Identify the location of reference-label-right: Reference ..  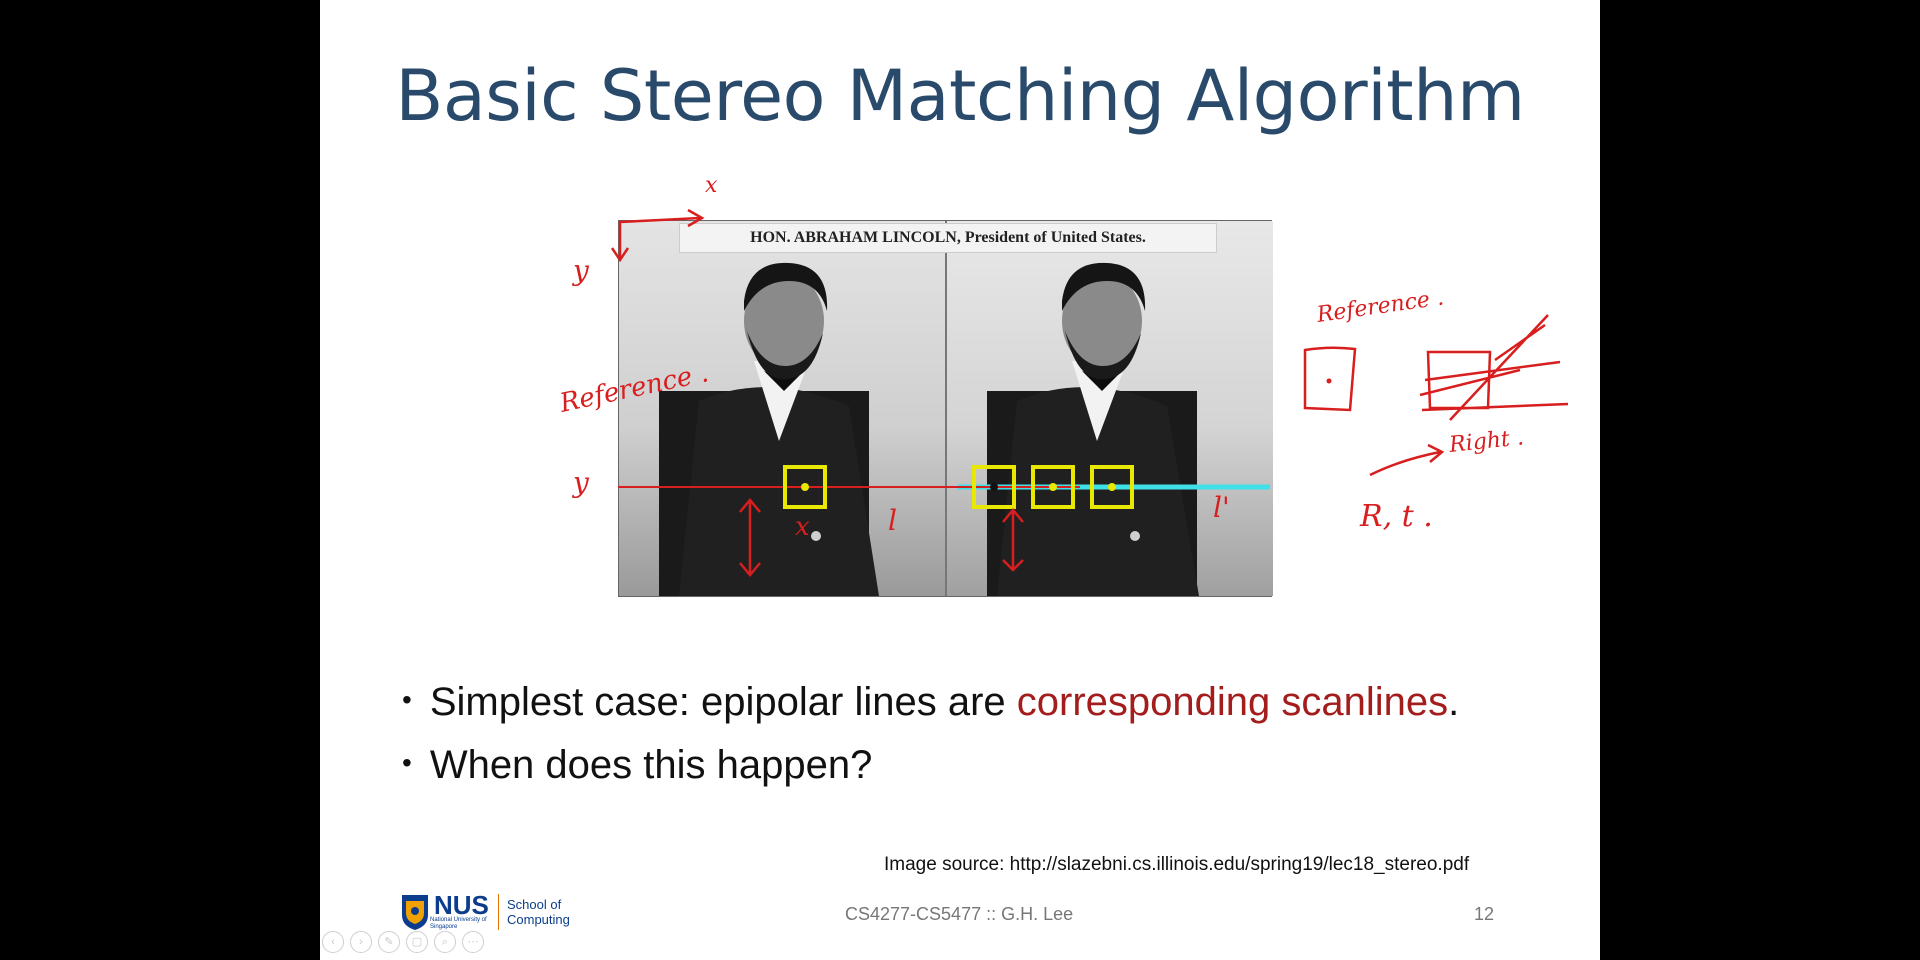
(1379, 306).